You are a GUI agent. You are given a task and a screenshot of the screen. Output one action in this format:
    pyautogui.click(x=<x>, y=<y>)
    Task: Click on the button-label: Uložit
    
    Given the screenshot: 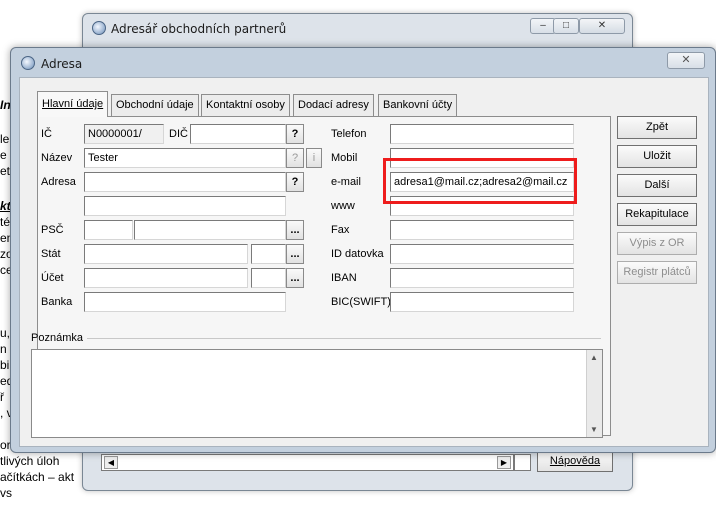 What is the action you would take?
    pyautogui.click(x=657, y=156)
    